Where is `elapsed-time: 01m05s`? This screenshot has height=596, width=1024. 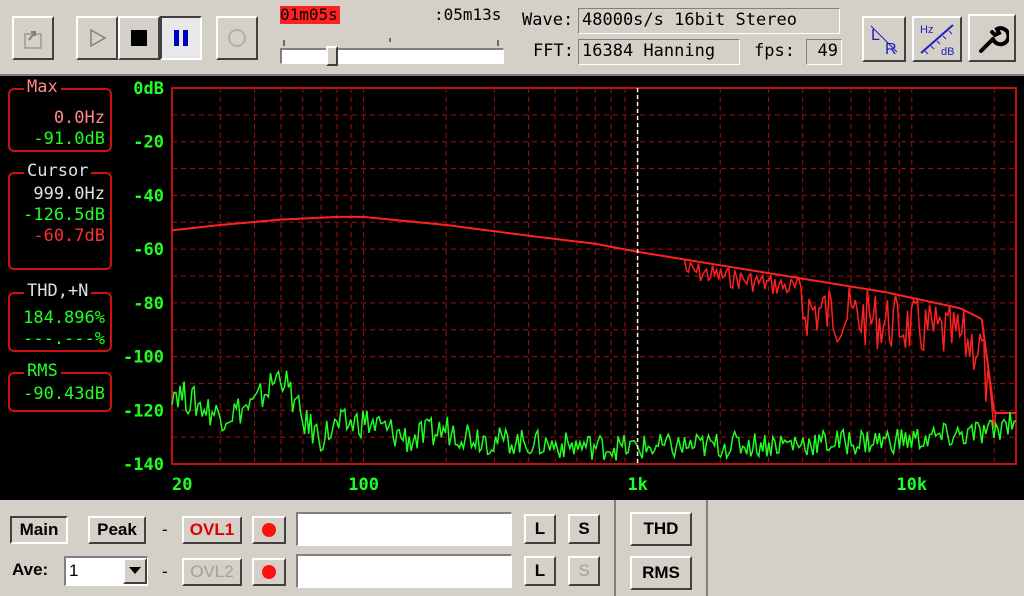 elapsed-time: 01m05s is located at coordinates (310, 15).